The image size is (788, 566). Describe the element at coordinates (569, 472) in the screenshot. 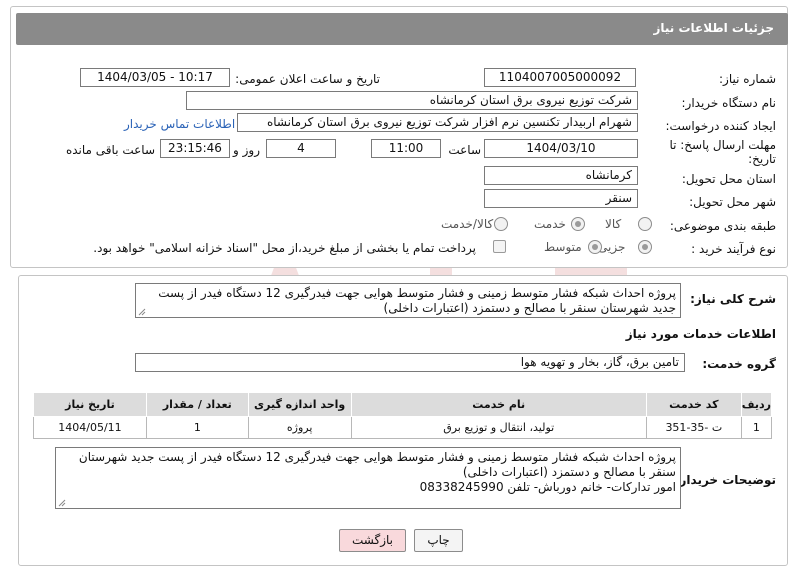

I see `buyer-notes-line-2: سنقر با مصالح و دستمزد (اعتبارات داخلی)` at that location.